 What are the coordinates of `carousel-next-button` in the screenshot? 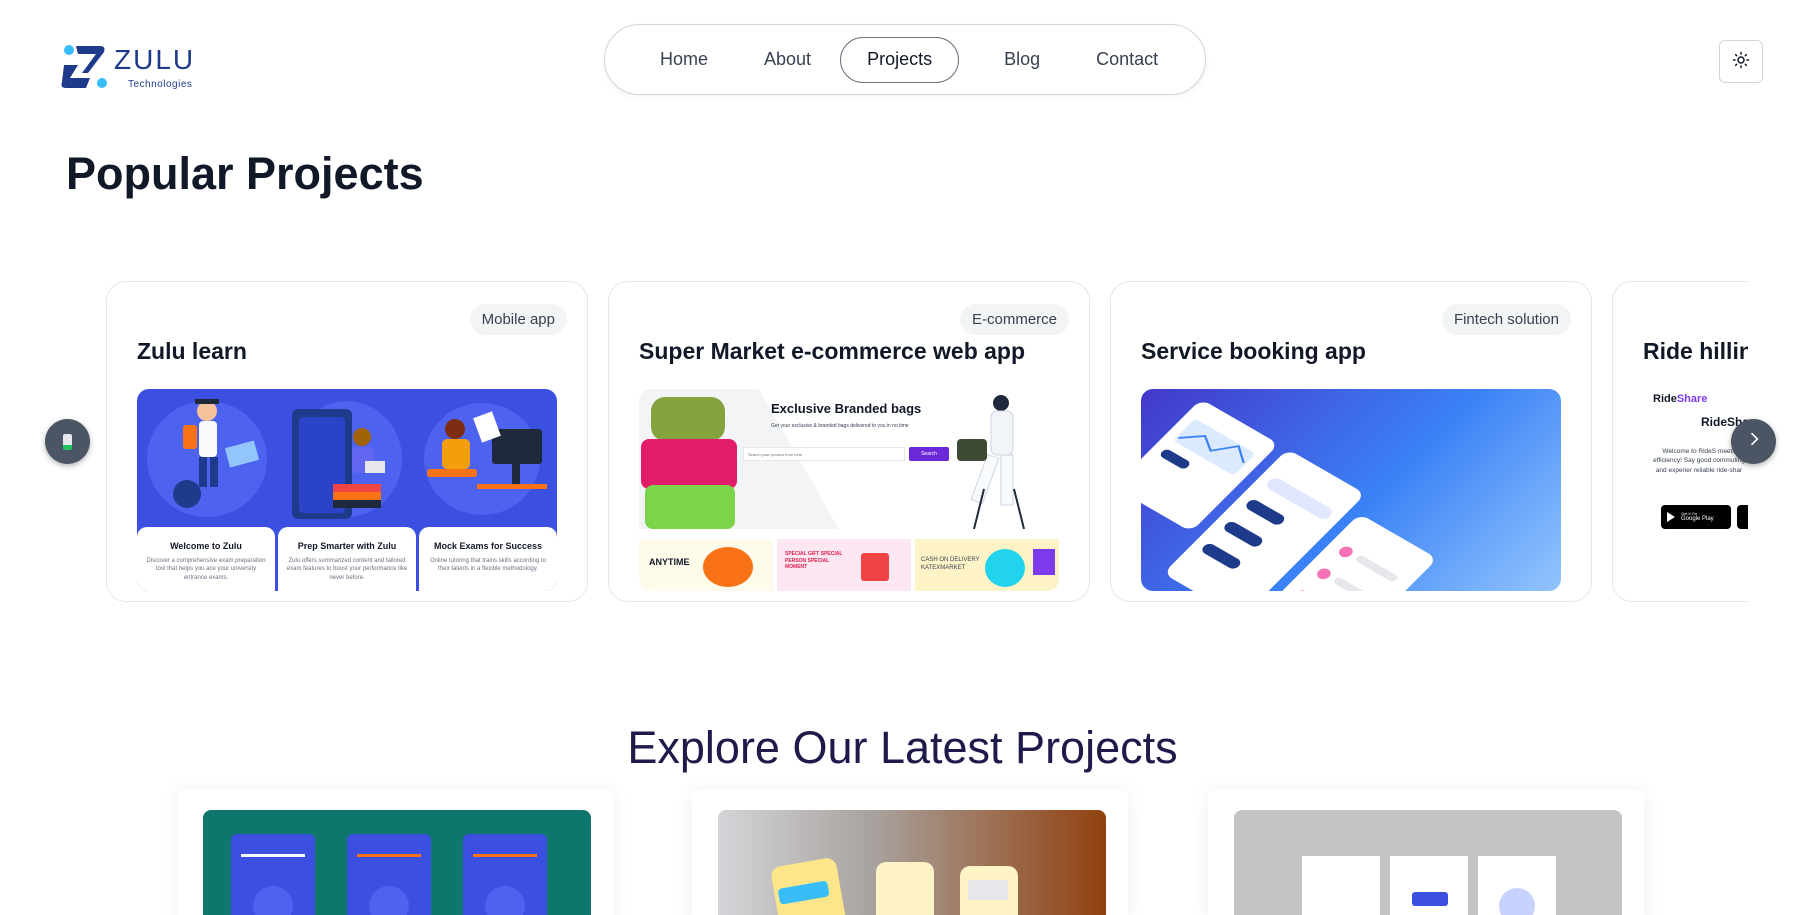 It's located at (1753, 441).